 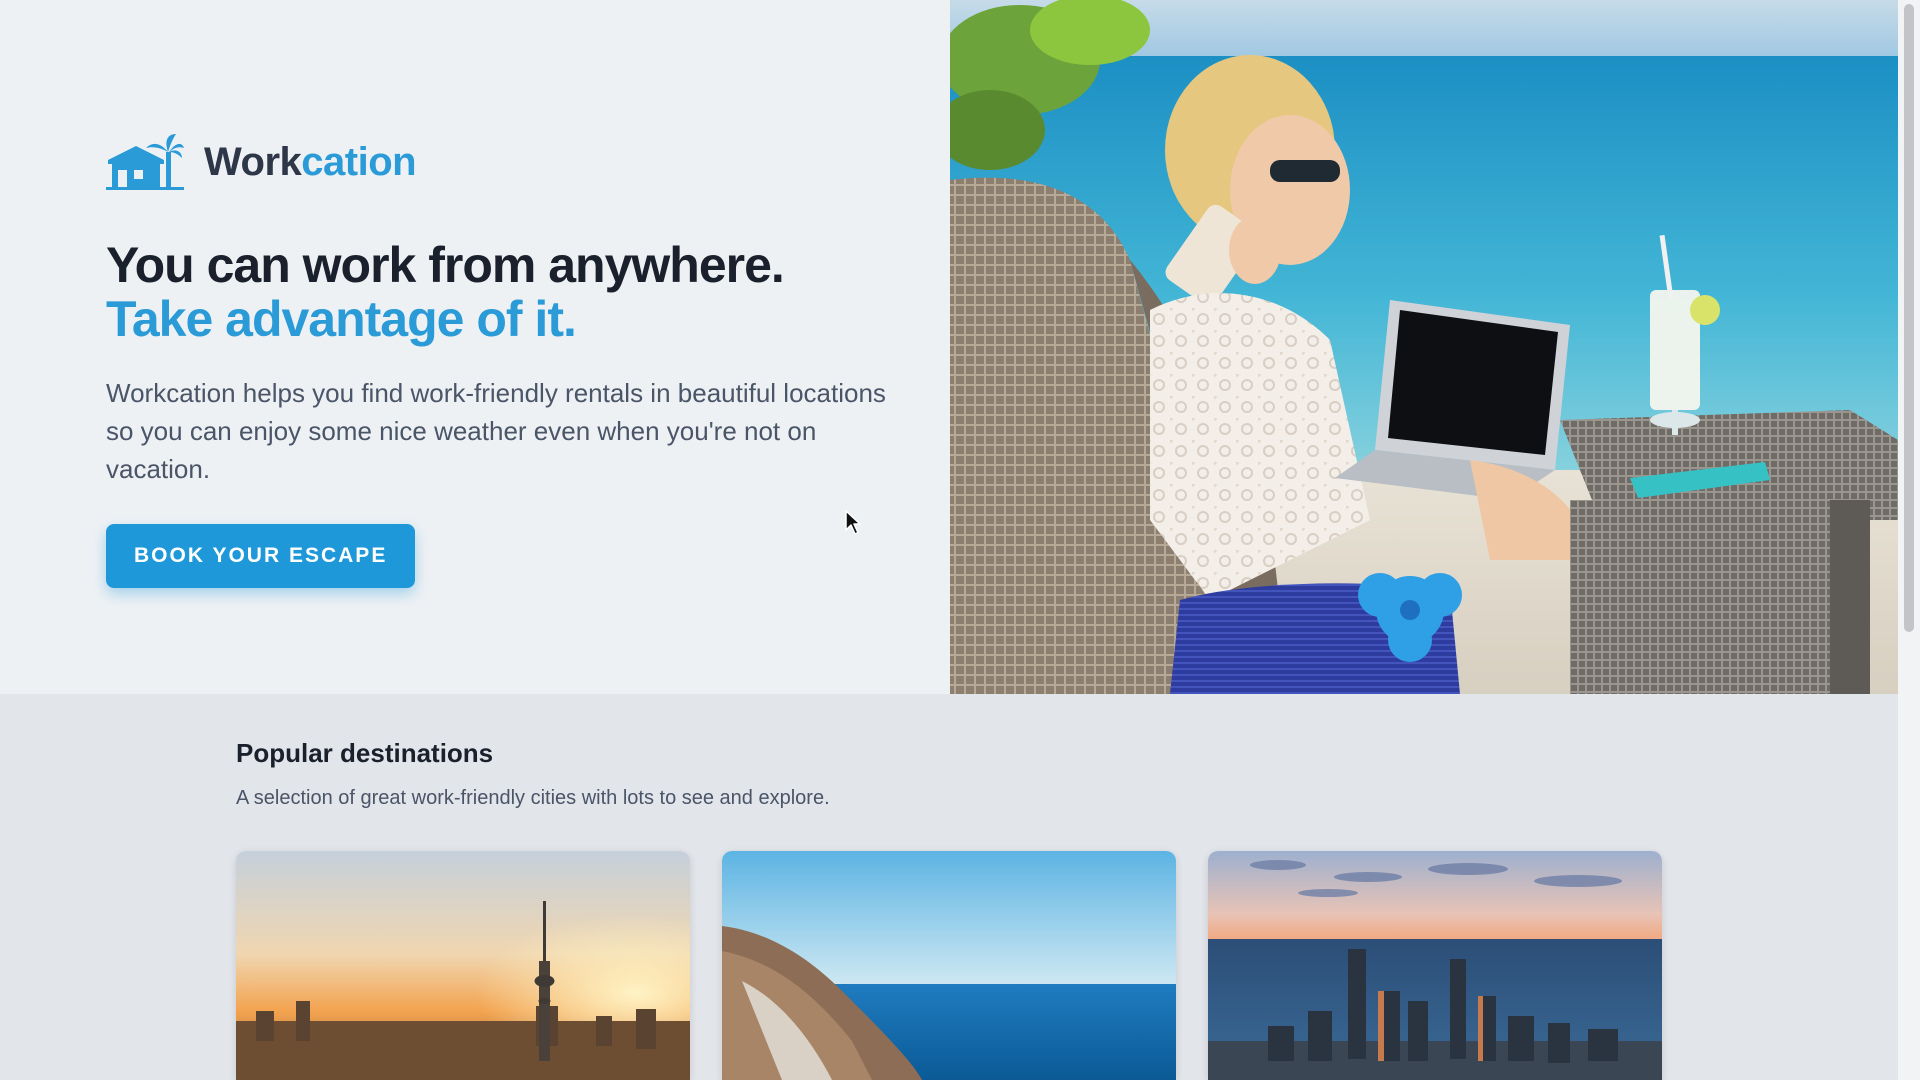 What do you see at coordinates (359, 161) in the screenshot?
I see `brand-name-accent: cation` at bounding box center [359, 161].